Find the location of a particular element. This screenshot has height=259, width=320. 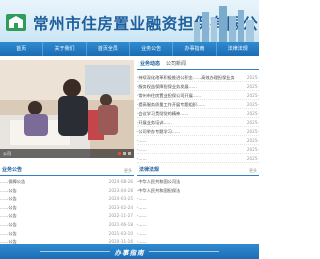

news-item: ·常州市住房置业担保公司开展…… 2025- is located at coordinates (198, 95).